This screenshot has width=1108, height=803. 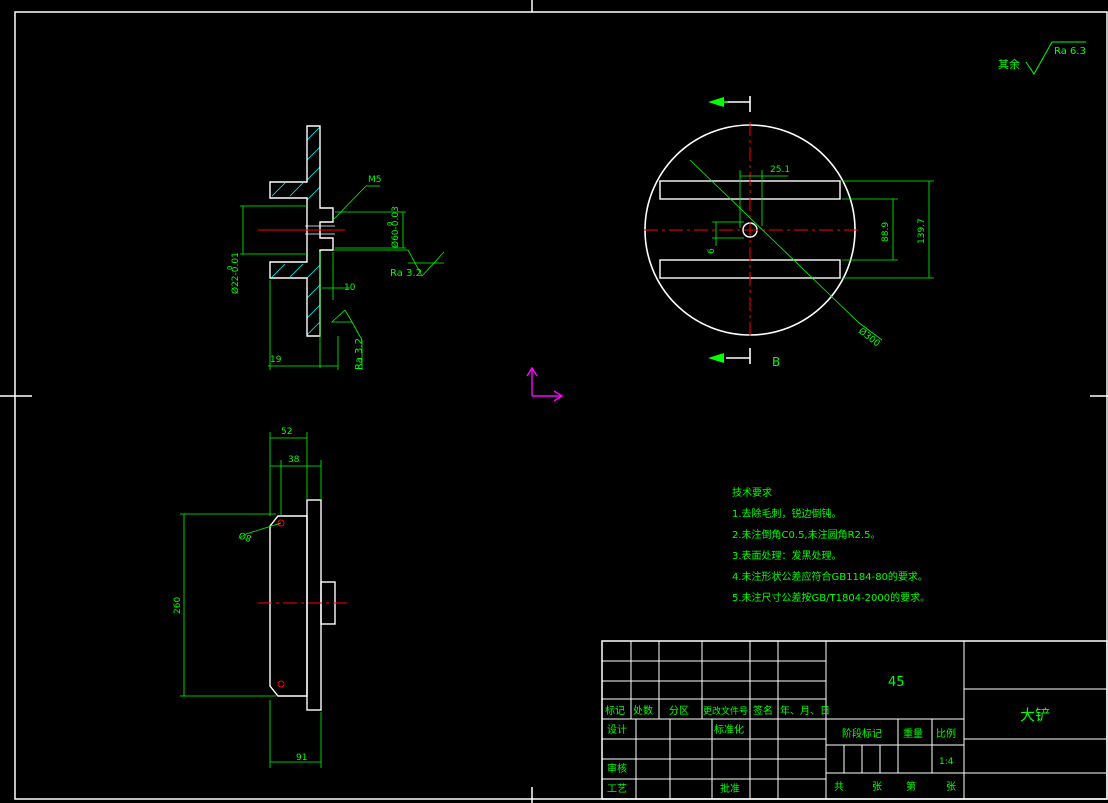 What do you see at coordinates (877, 787) in the screenshot?
I see `tb-sheet-unit: 张` at bounding box center [877, 787].